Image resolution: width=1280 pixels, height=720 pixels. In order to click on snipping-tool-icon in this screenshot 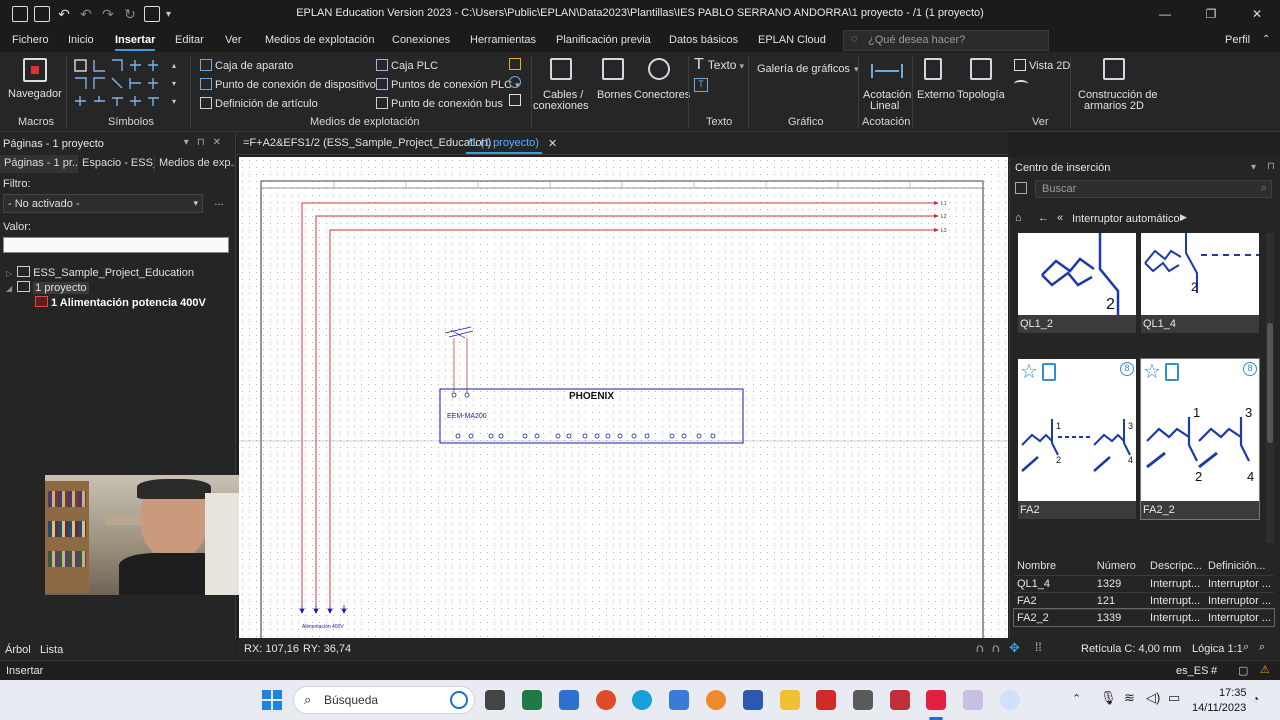, I will do `click(973, 700)`.